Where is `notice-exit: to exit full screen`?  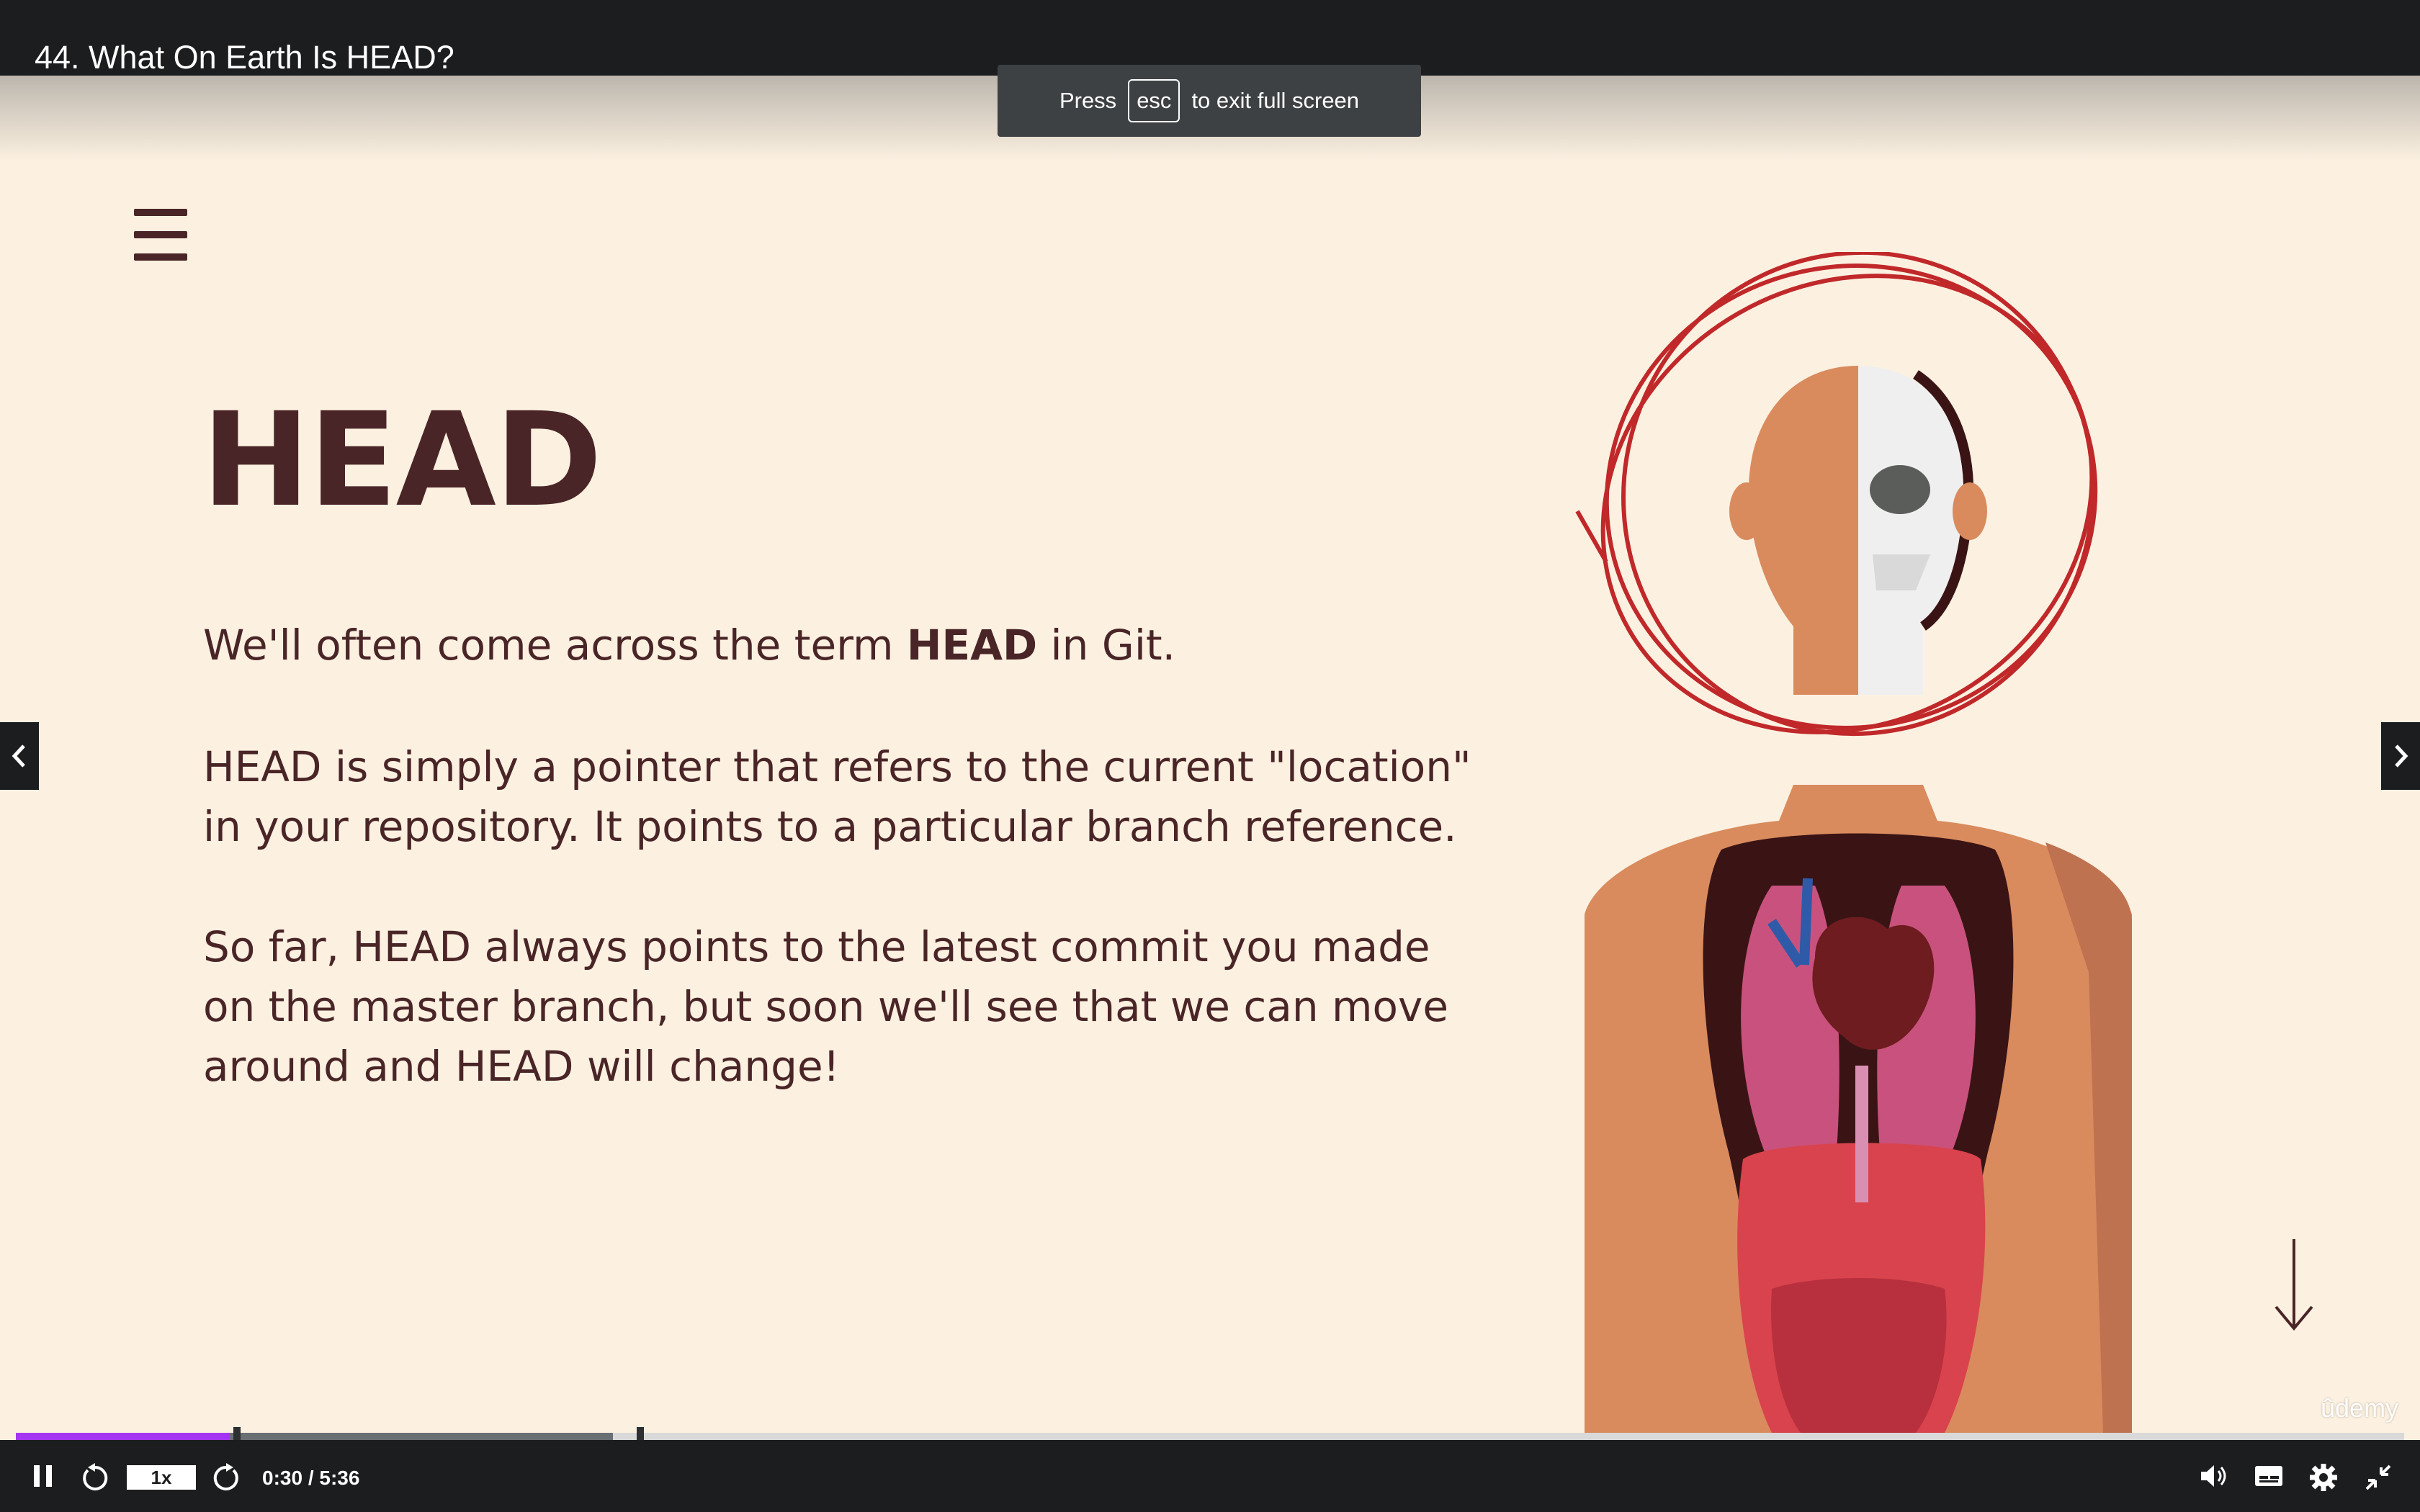 notice-exit: to exit full screen is located at coordinates (1275, 100).